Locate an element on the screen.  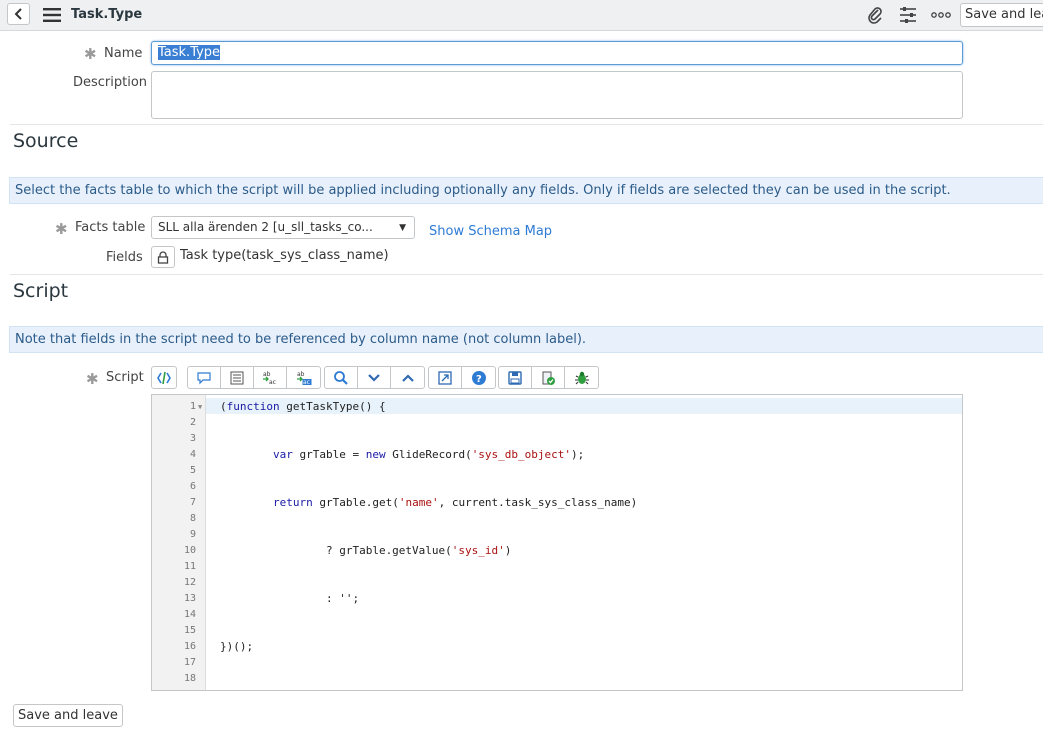
code-line: 12 is located at coordinates (557, 583).